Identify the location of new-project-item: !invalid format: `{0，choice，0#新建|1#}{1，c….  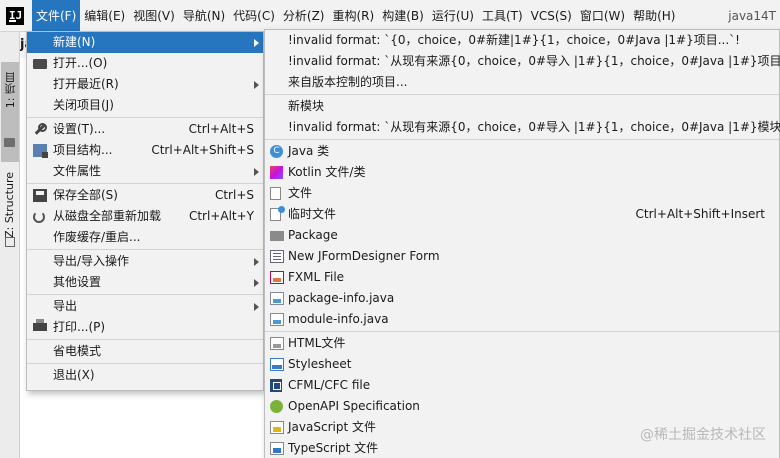
(522, 40).